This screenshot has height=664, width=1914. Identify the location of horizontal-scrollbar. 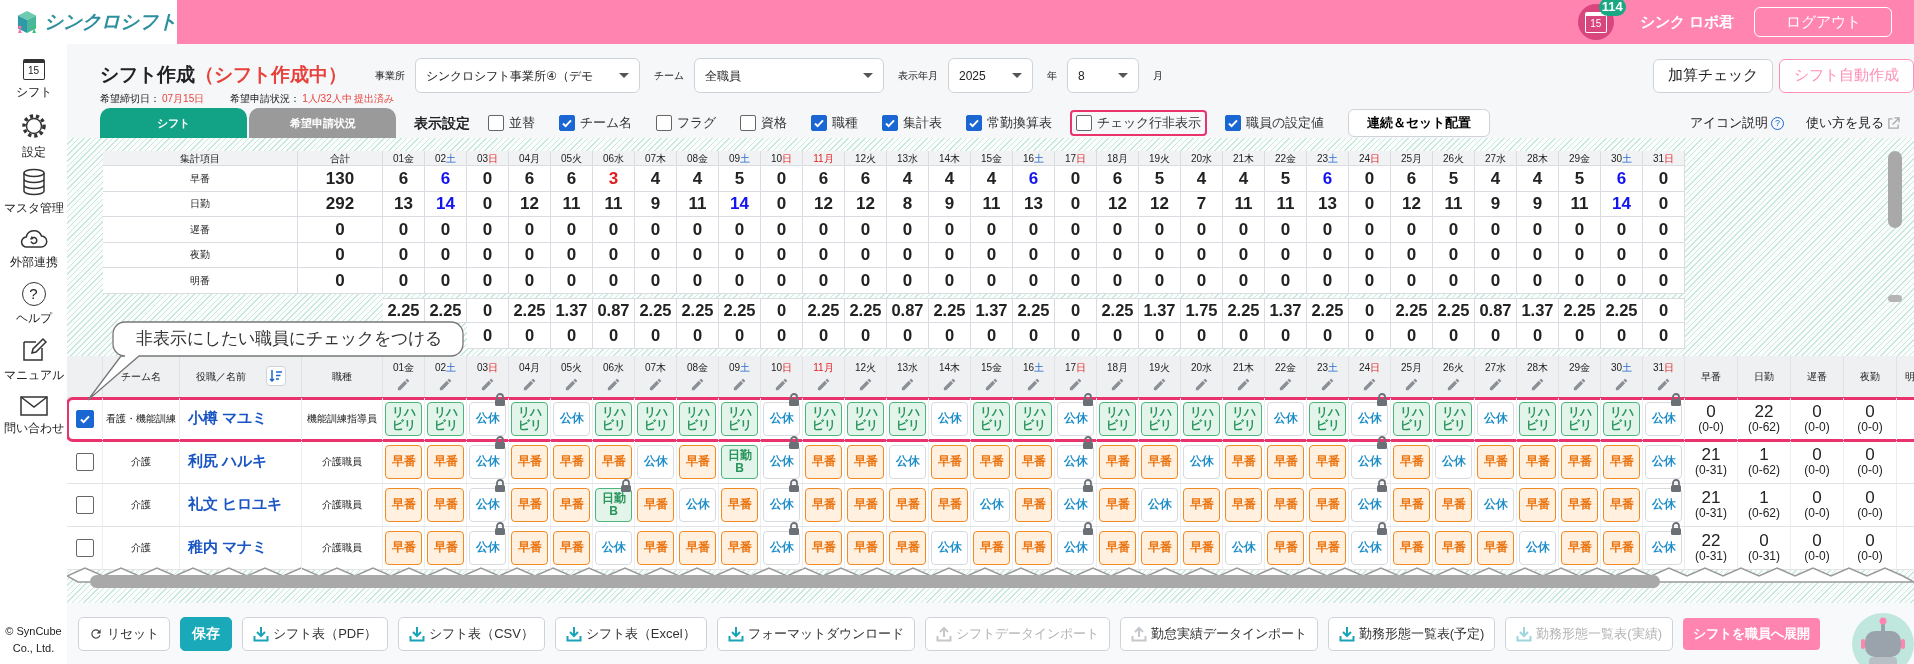
(875, 581).